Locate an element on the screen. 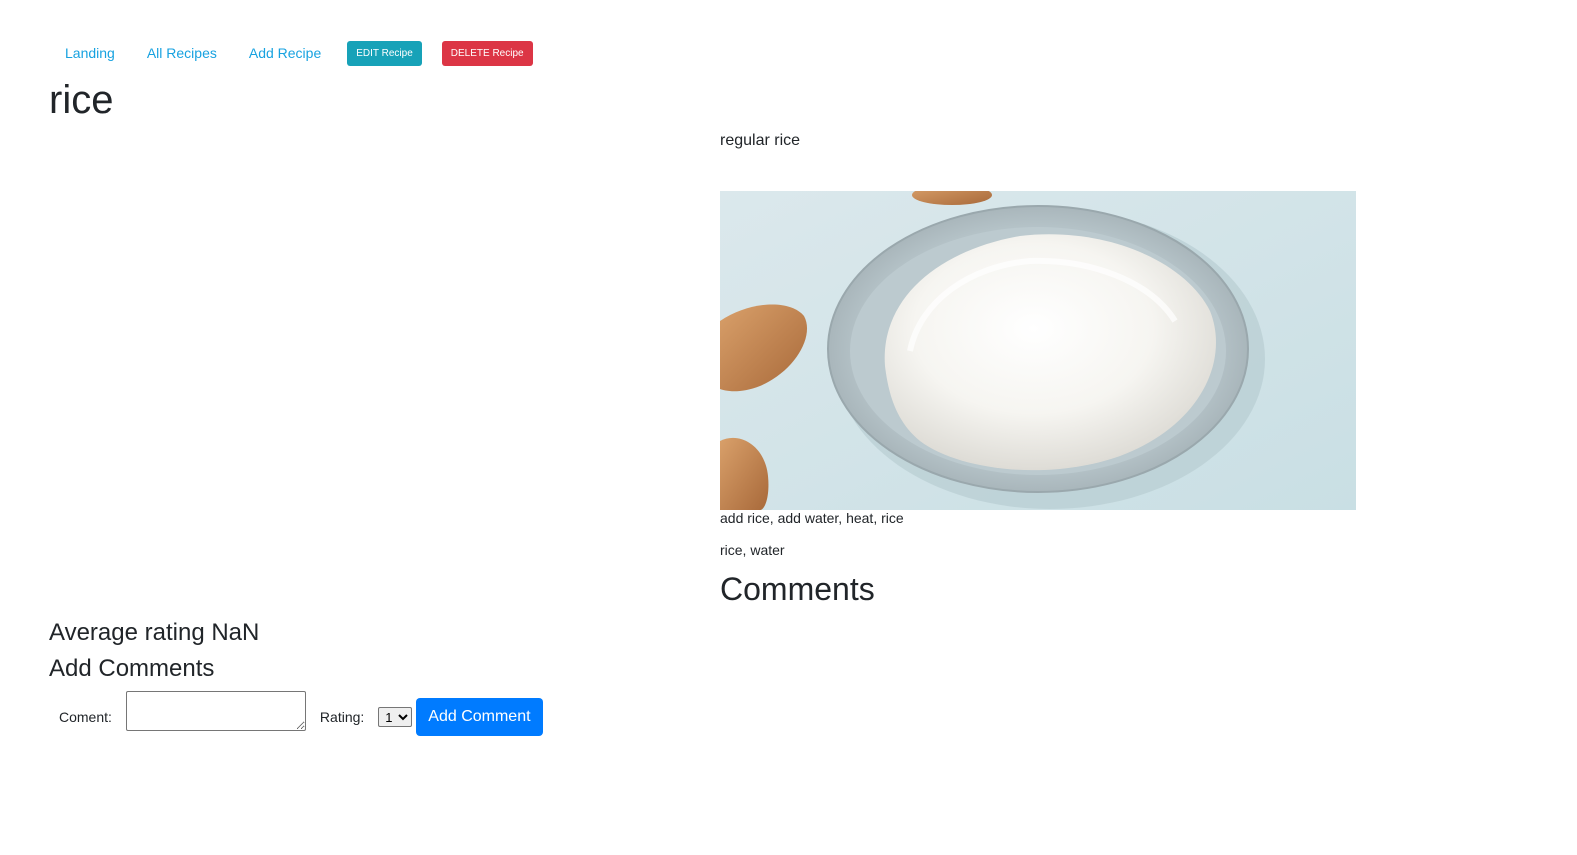  add-comment-form: Coment: Rating: 1 Add Comment is located at coordinates (301, 717).